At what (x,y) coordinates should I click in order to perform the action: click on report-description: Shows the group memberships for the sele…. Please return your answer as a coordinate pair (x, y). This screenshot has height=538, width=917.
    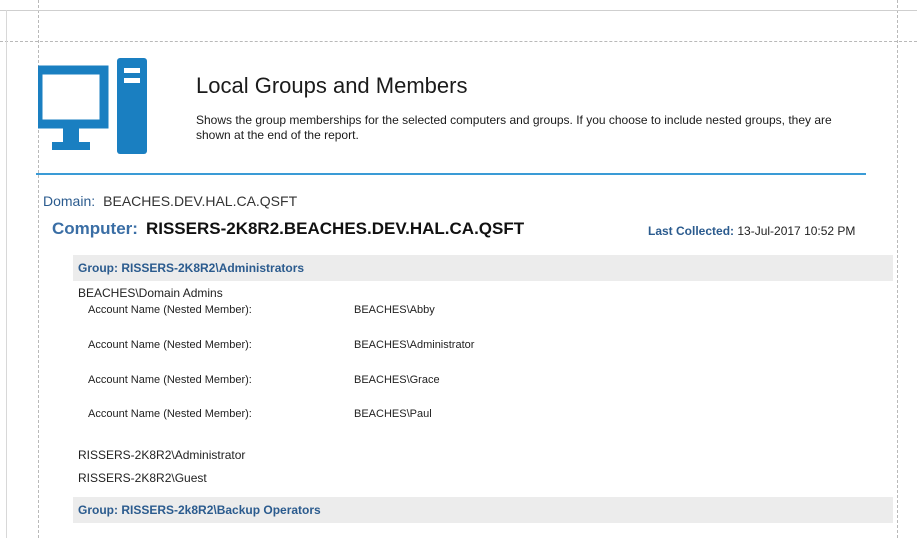
    Looking at the image, I should click on (514, 127).